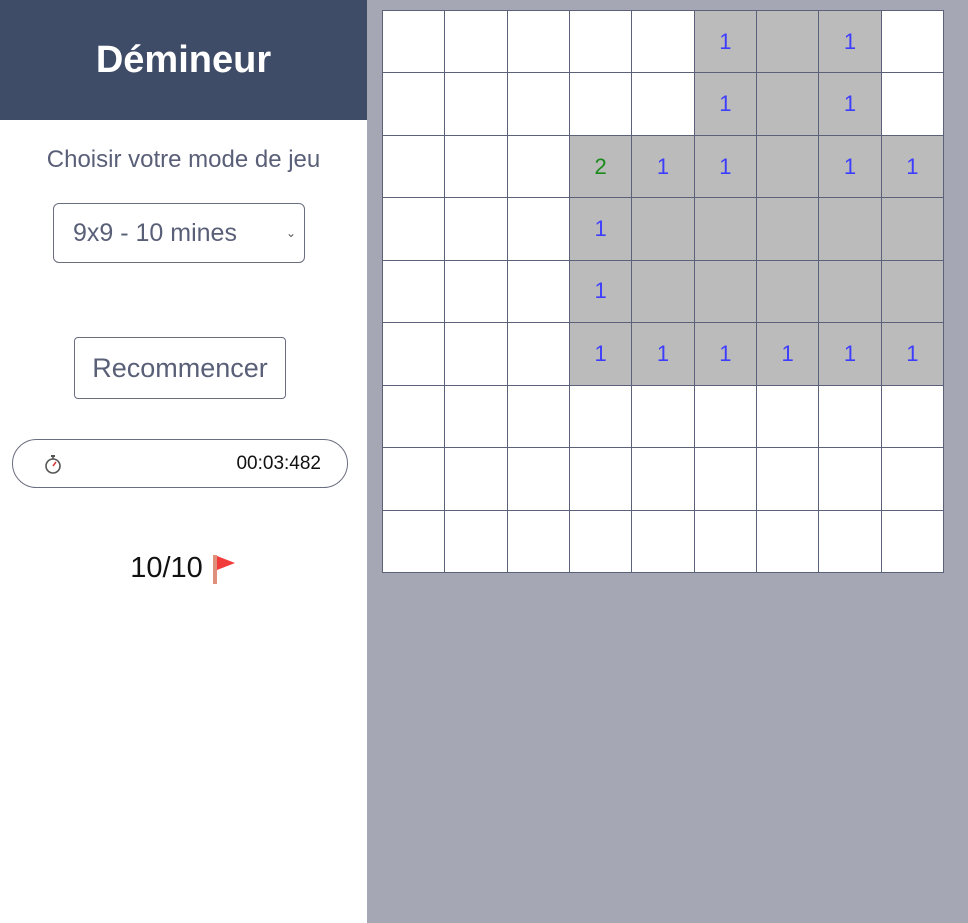  What do you see at coordinates (183, 159) in the screenshot?
I see `mode-label: Choisir votre mode de jeu` at bounding box center [183, 159].